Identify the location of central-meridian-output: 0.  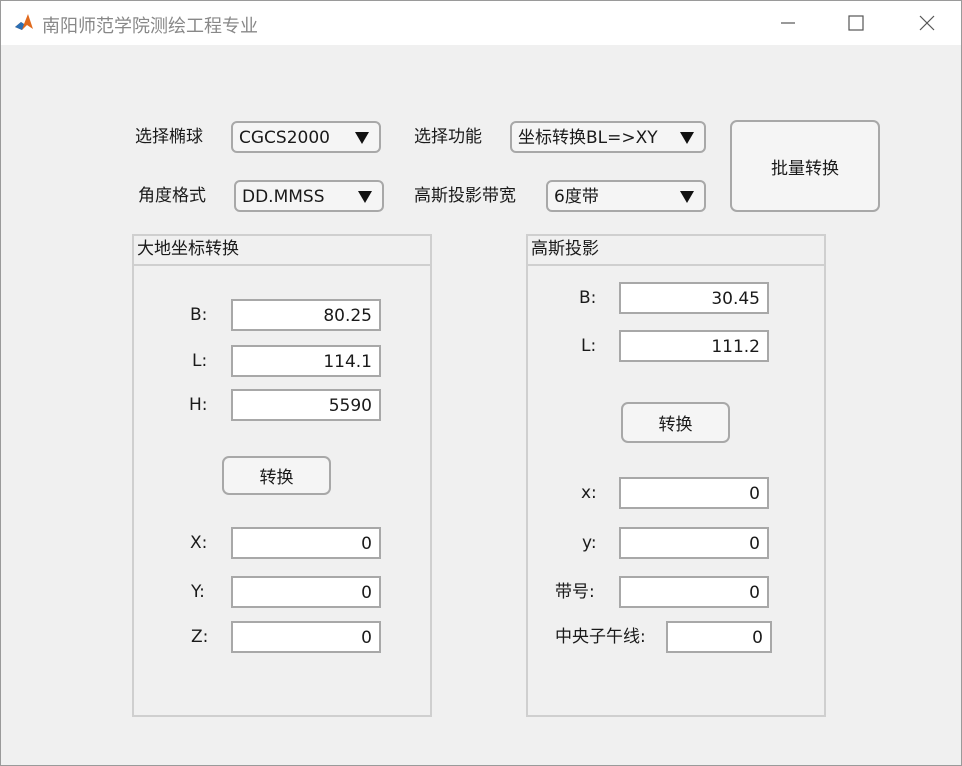
(719, 637).